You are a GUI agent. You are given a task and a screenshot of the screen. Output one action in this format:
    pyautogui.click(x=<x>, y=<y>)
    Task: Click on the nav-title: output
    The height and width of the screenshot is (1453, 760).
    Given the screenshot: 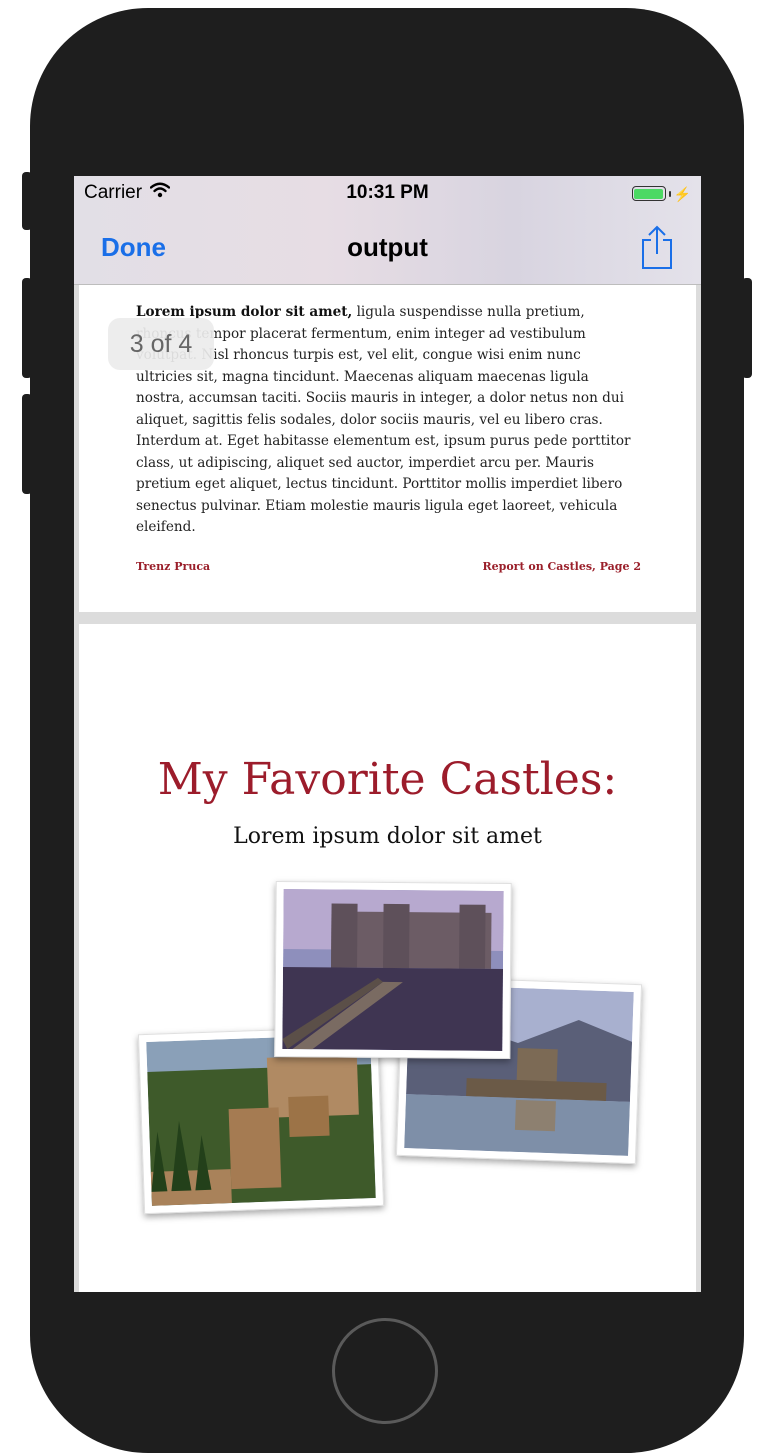 What is the action you would take?
    pyautogui.click(x=387, y=247)
    